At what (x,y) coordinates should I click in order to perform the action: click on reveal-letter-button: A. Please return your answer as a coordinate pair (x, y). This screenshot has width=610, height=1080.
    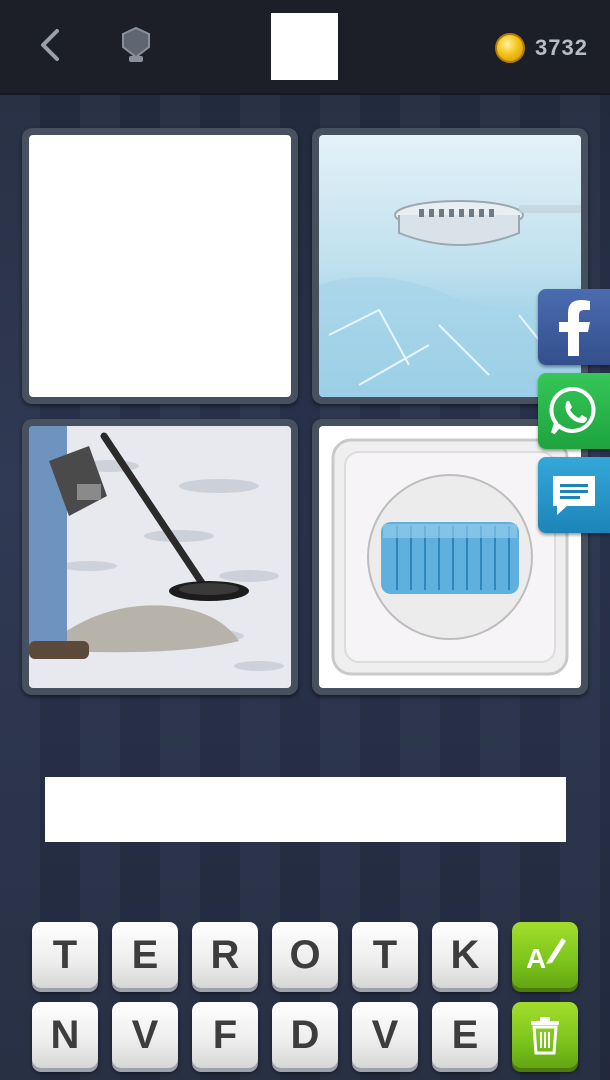
    Looking at the image, I should click on (545, 955).